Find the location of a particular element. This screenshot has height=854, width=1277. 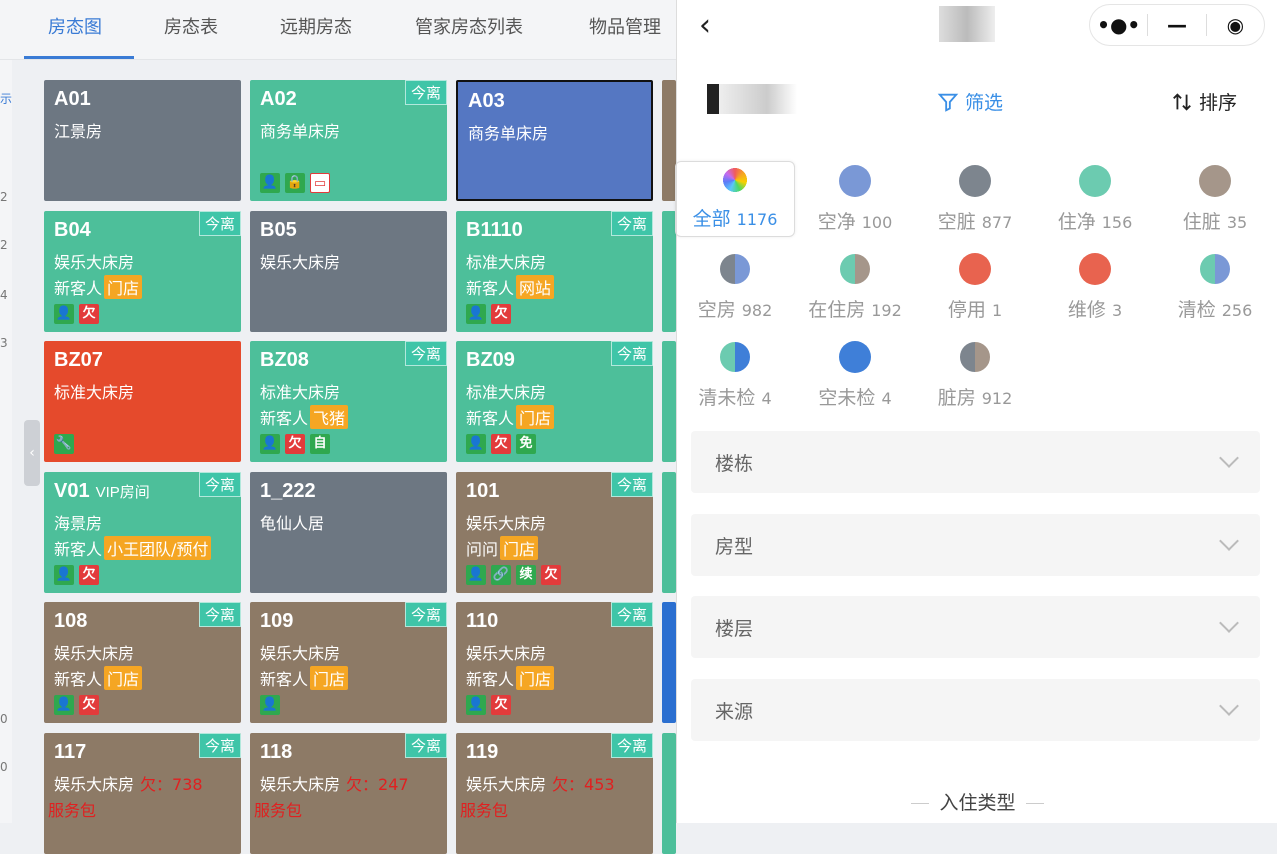

room-card: B04 娱乐大床房 今离 新客人 门店 👤 欠 is located at coordinates (142, 271).